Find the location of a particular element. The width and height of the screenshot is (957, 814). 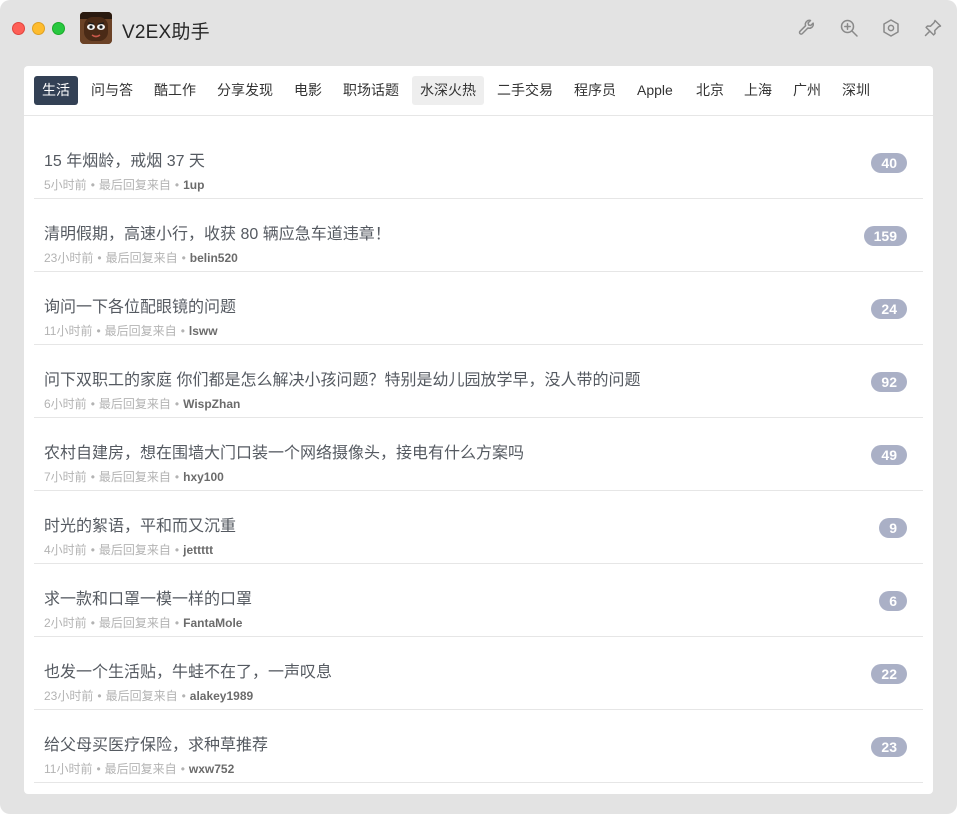

topic-row: 15 年烟龄，戒烟 37 天 5小时前 • 最后回复来自 • 1up 40 is located at coordinates (478, 162).